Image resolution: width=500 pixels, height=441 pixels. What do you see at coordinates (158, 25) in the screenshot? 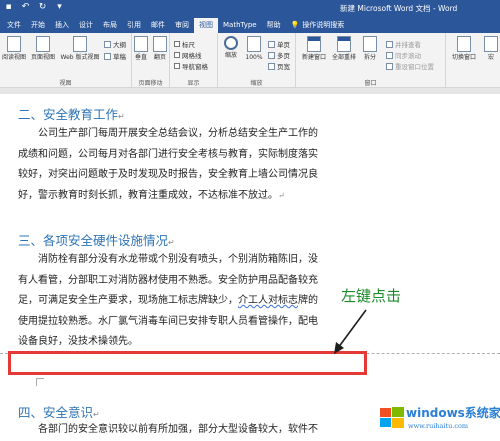
I see `tab-mailings: 邮件` at bounding box center [158, 25].